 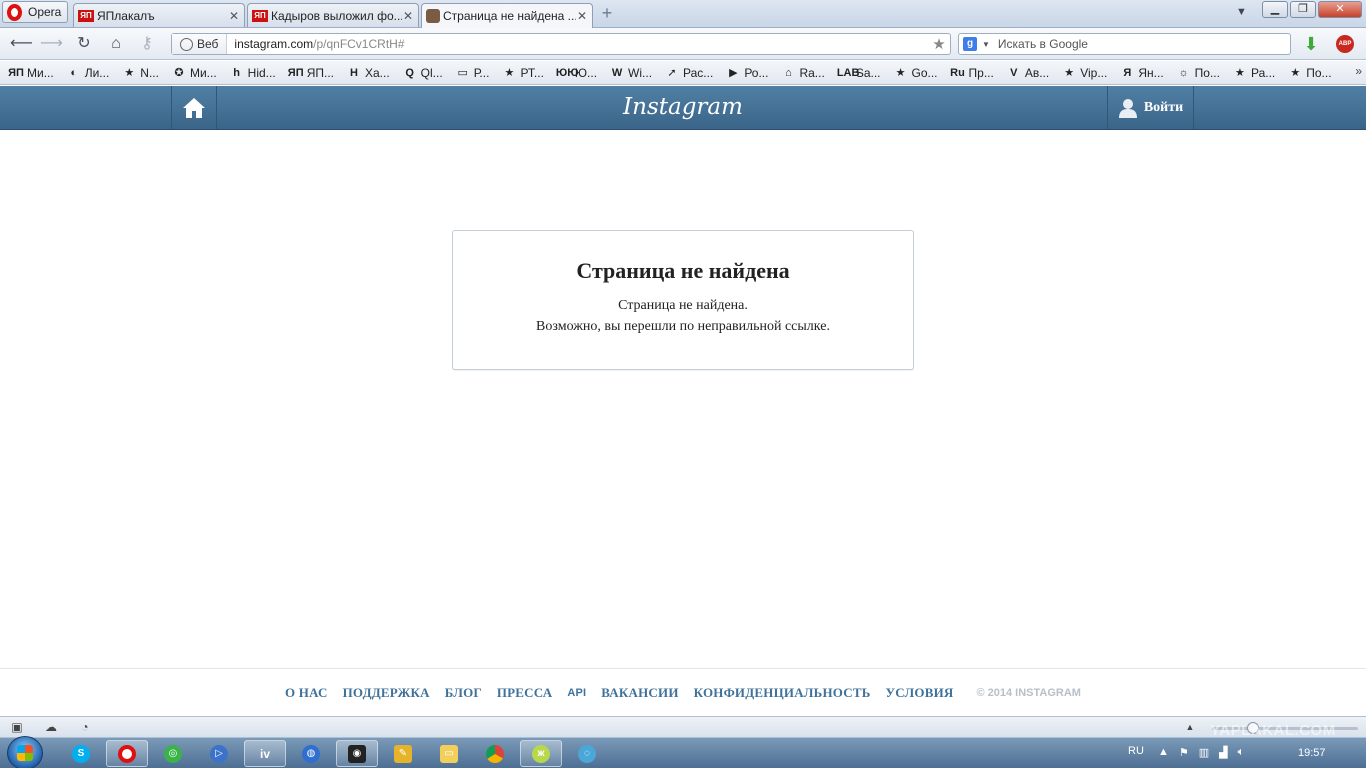 What do you see at coordinates (127, 753) in the screenshot?
I see `opera-taskbar-button` at bounding box center [127, 753].